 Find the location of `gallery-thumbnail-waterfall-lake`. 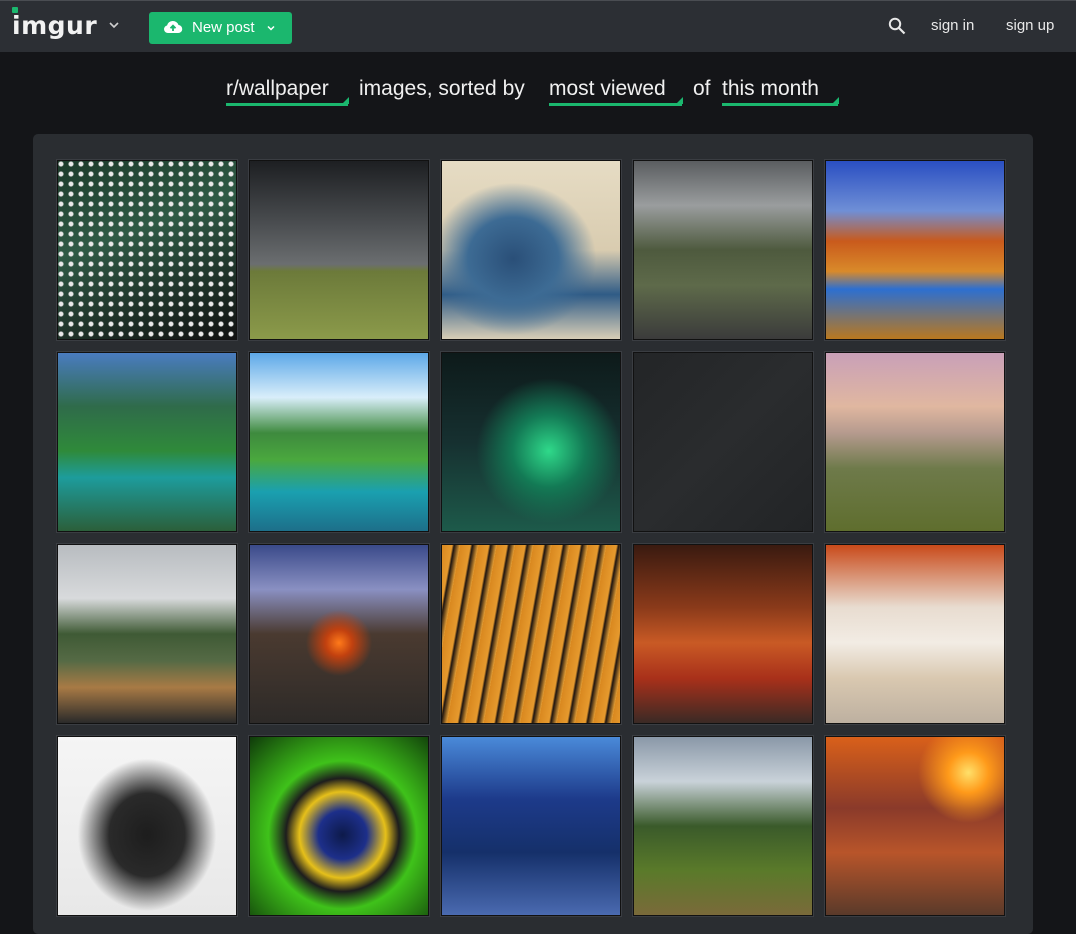

gallery-thumbnail-waterfall-lake is located at coordinates (339, 442).